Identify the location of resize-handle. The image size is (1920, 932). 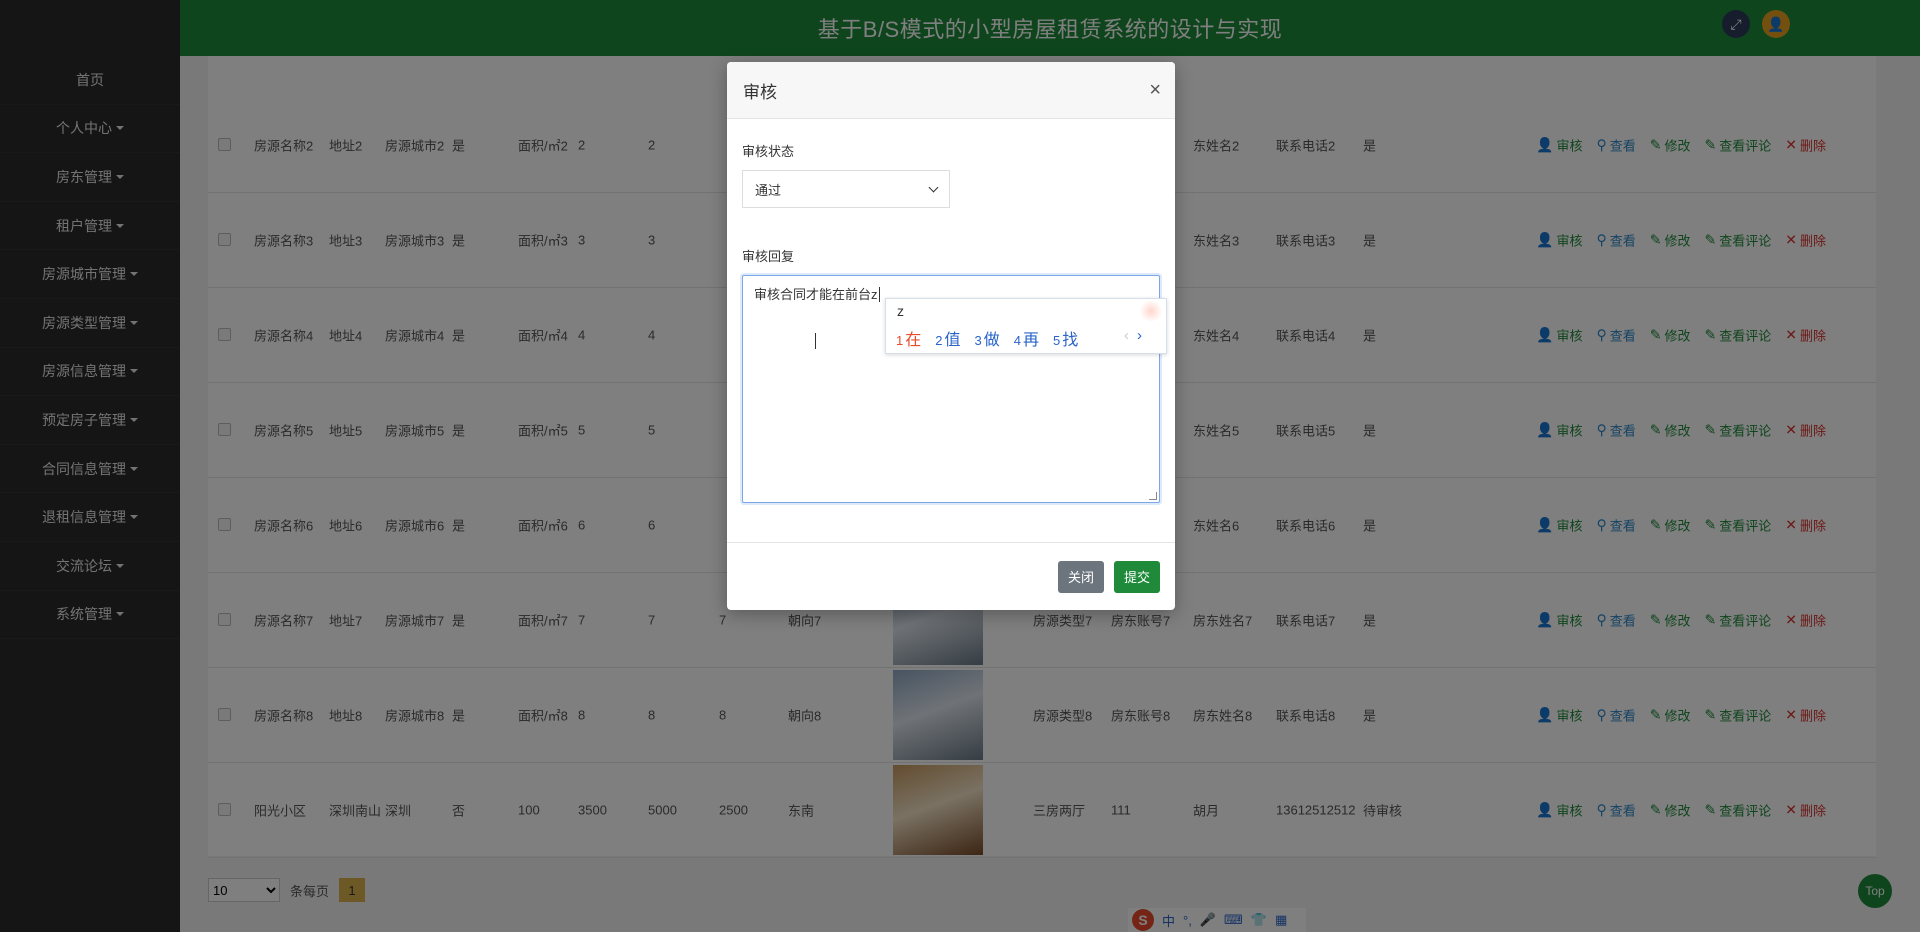
(1153, 496).